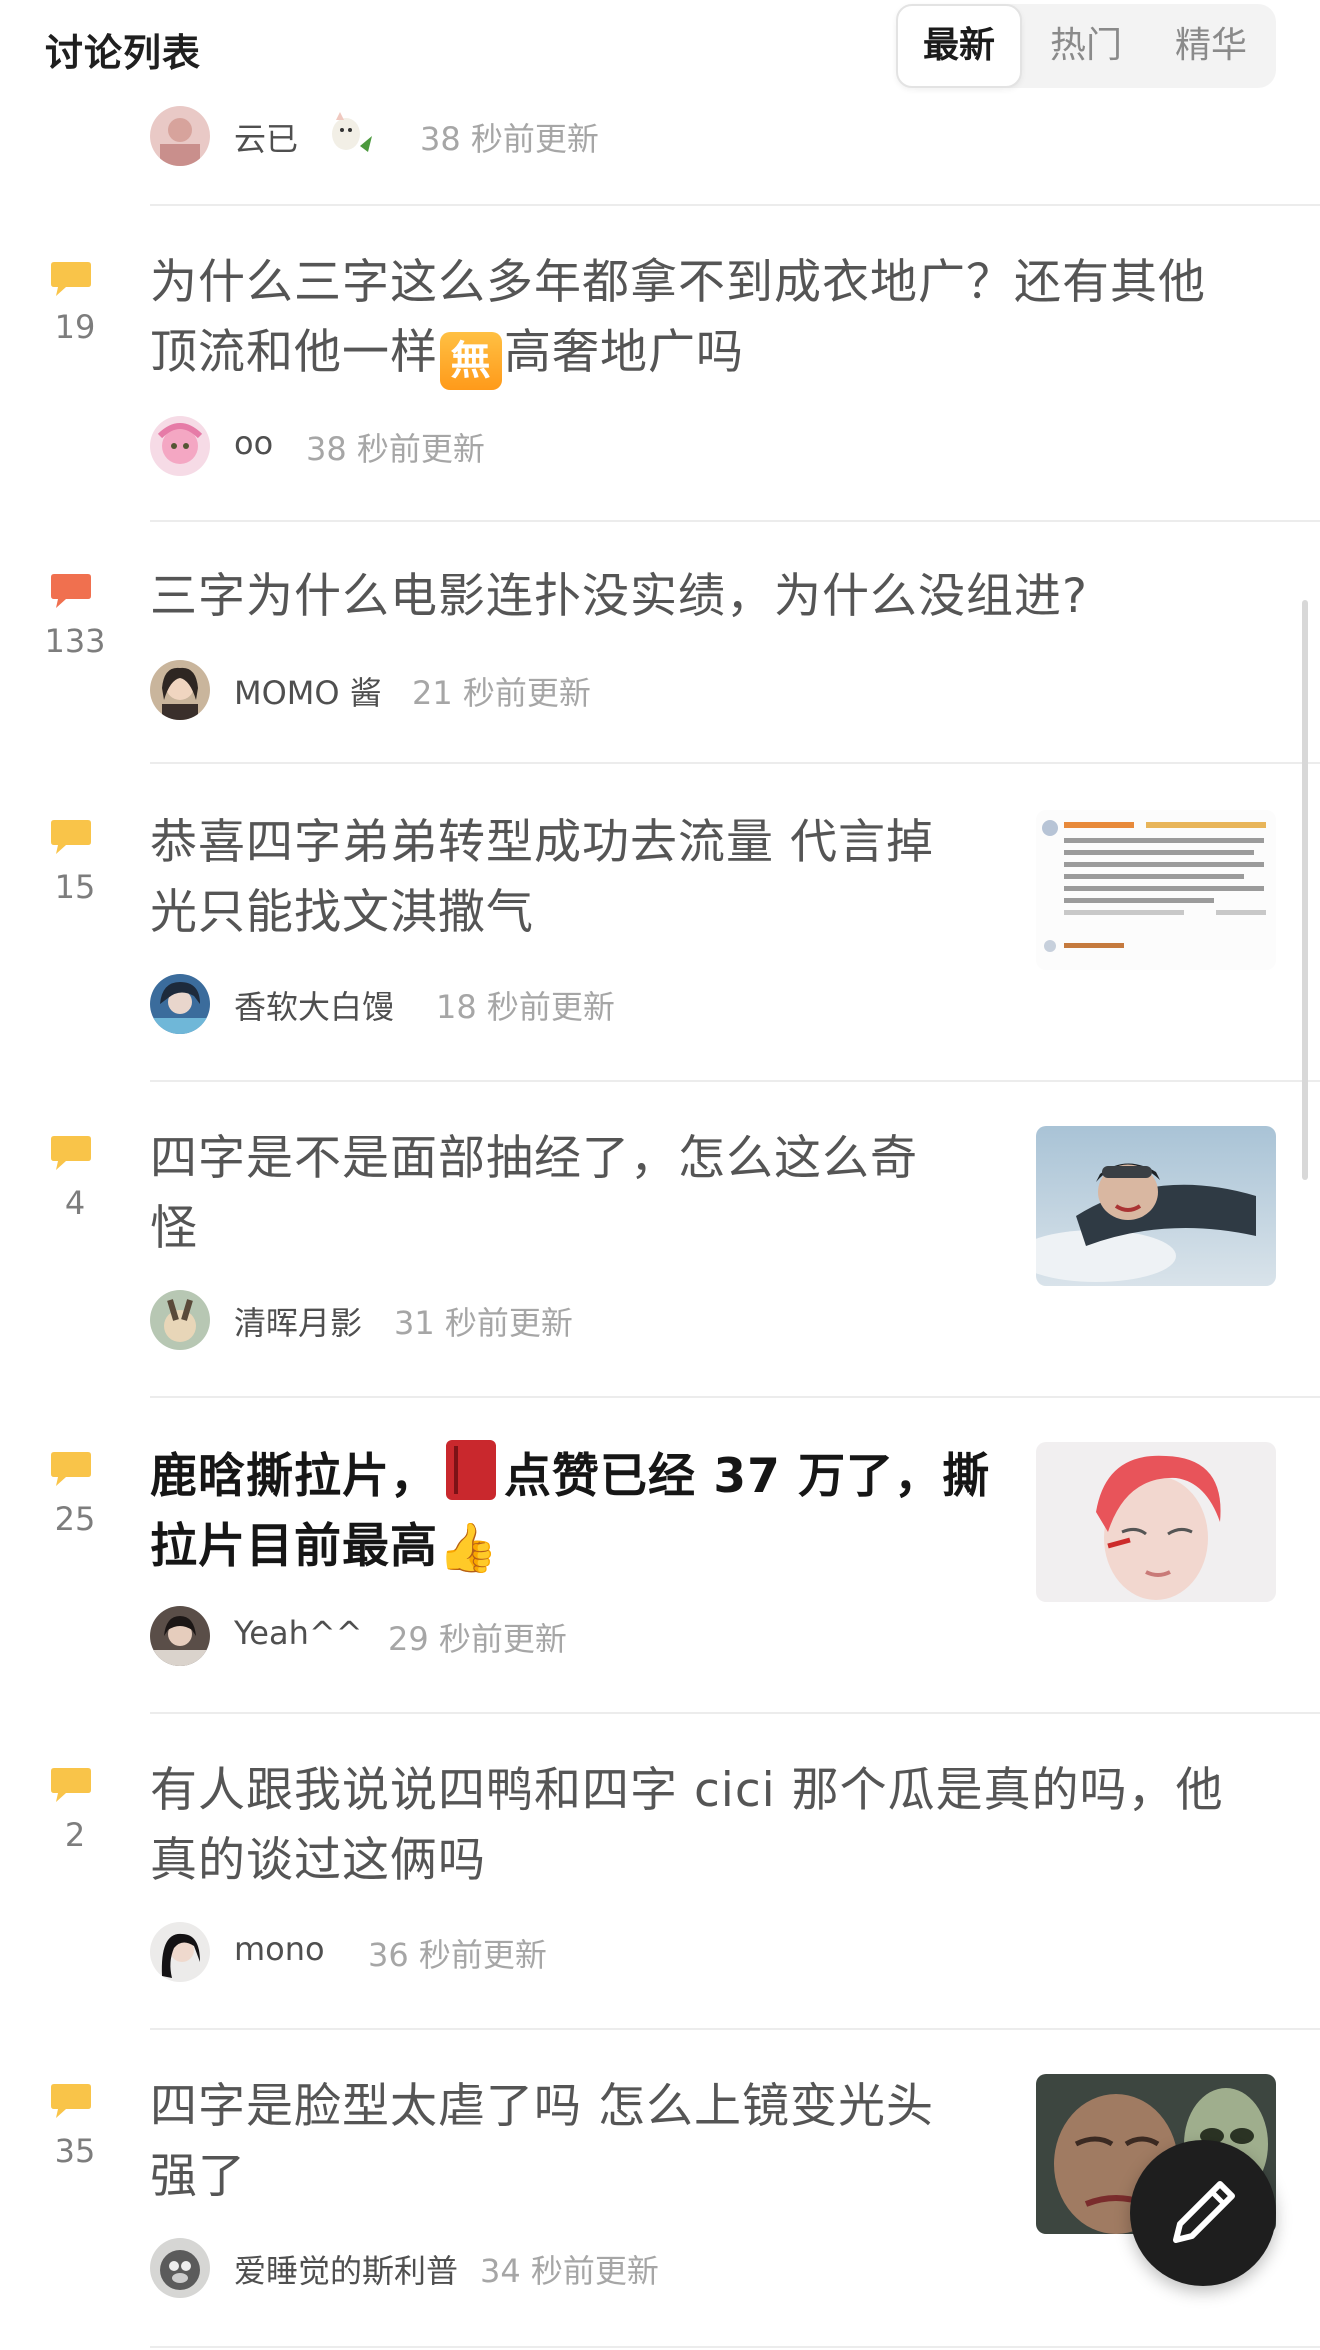 The height and width of the screenshot is (2350, 1320). I want to click on list-item: 35 四字是脸型太虐了吗 怎么上镜变光头 强了 爱睡觉的斯利普 34 秒前更新, so click(660, 2189).